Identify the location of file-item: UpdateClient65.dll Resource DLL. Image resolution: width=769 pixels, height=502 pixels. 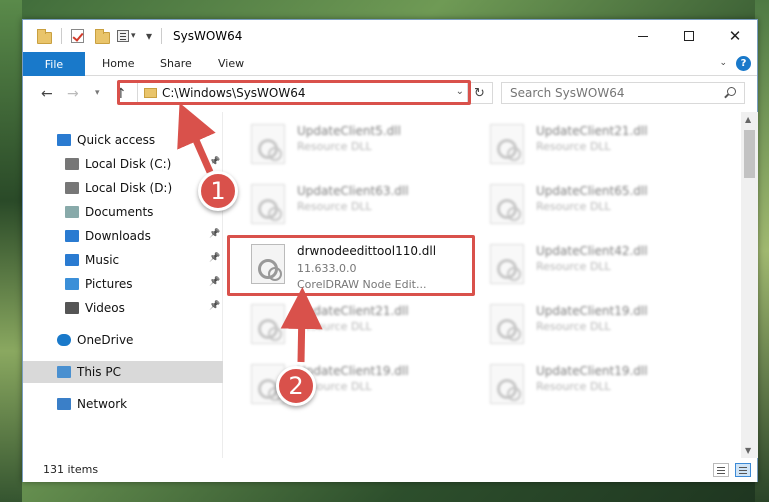
(605, 205).